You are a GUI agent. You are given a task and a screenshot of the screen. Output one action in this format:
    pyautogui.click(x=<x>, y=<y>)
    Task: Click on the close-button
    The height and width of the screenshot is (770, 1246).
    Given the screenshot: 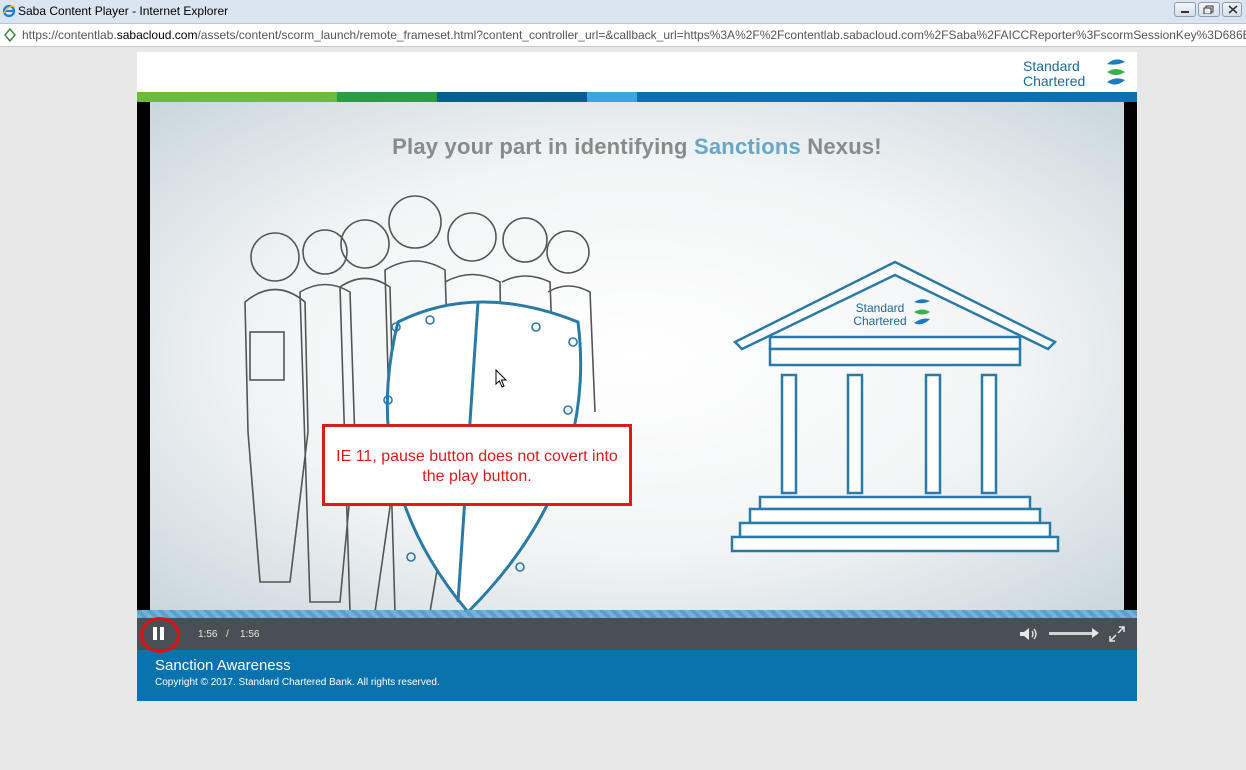 What is the action you would take?
    pyautogui.click(x=1232, y=9)
    